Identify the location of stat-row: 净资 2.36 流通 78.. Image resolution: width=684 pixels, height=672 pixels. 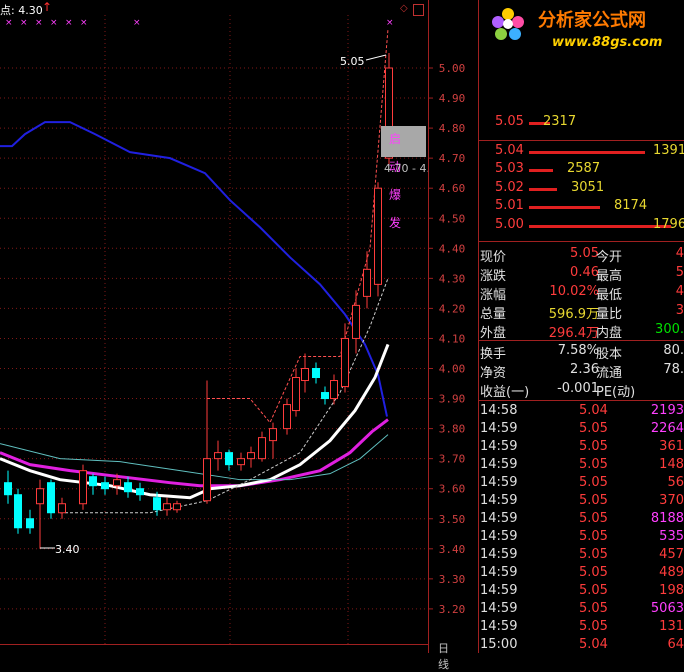
(581, 371).